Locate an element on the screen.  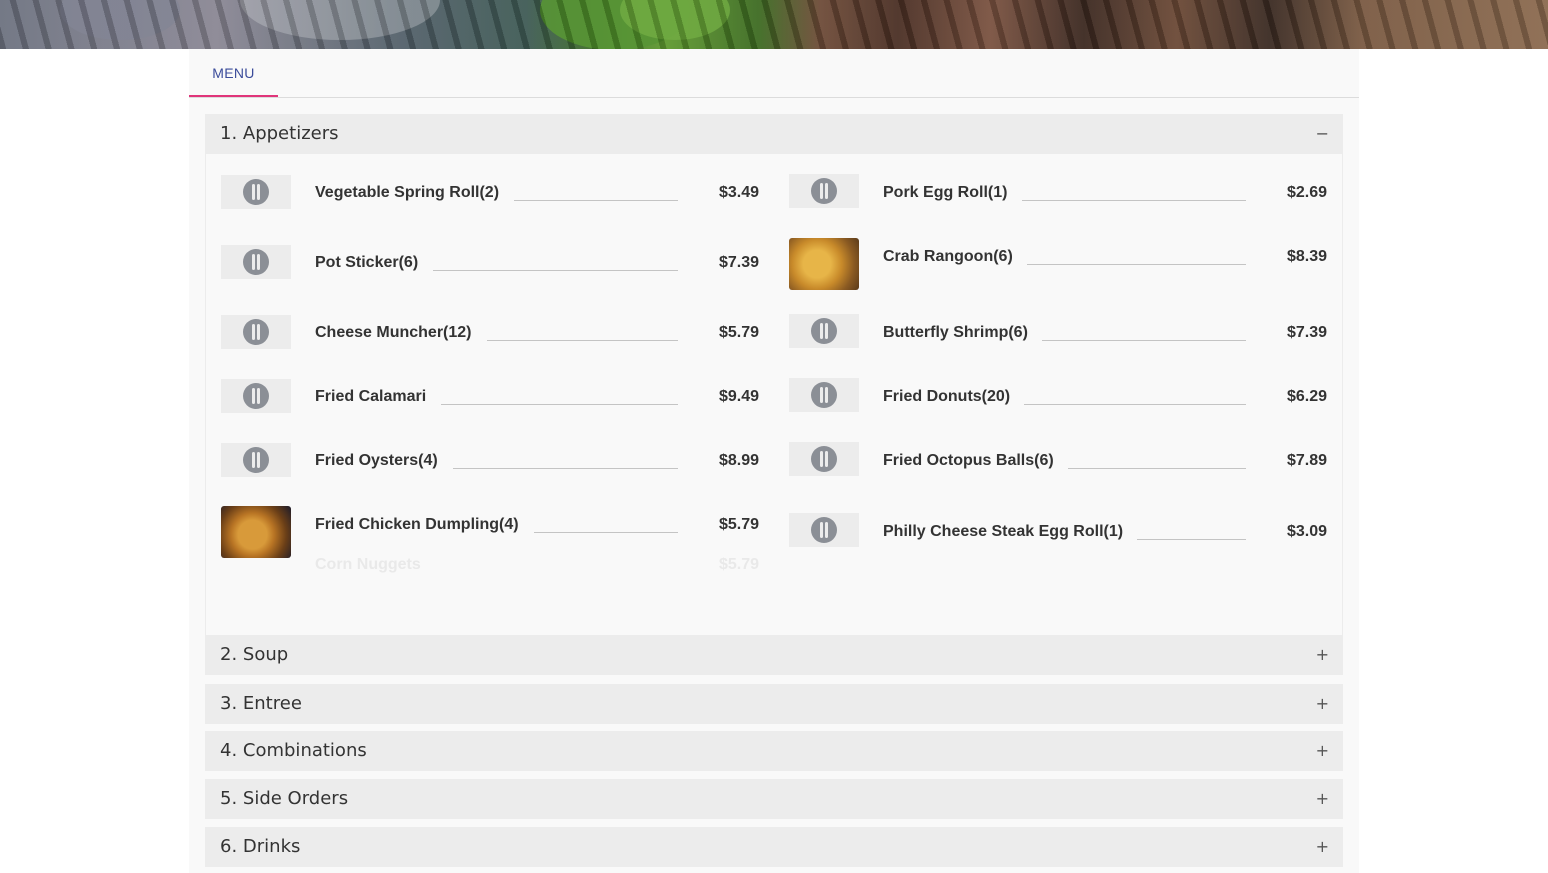
menu-item: Fried Chicken Dumpling(4) $5.79 is located at coordinates (490, 533).